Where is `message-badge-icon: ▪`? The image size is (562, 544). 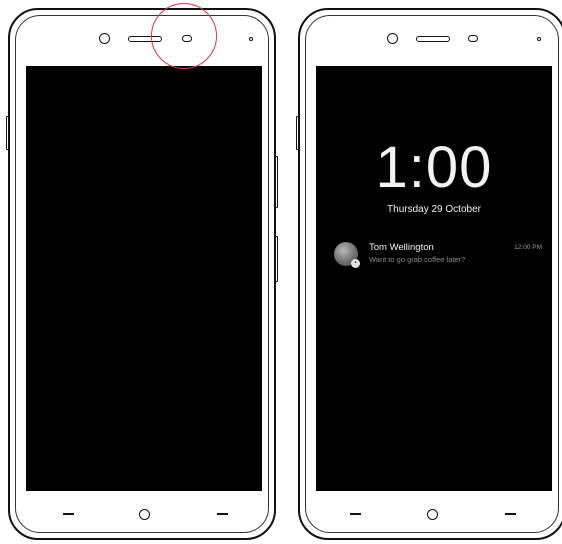
message-badge-icon: ▪ is located at coordinates (355, 263).